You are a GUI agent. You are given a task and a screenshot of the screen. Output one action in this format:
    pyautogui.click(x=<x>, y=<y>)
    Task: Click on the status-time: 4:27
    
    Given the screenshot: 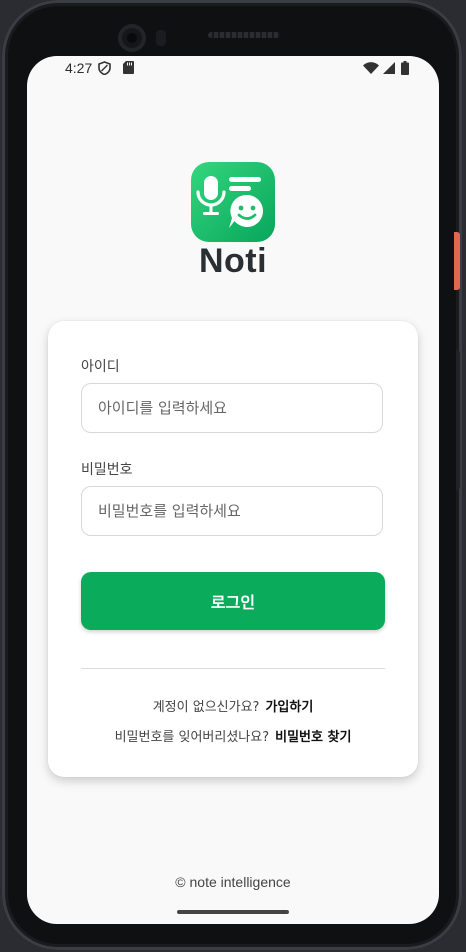 What is the action you would take?
    pyautogui.click(x=79, y=68)
    